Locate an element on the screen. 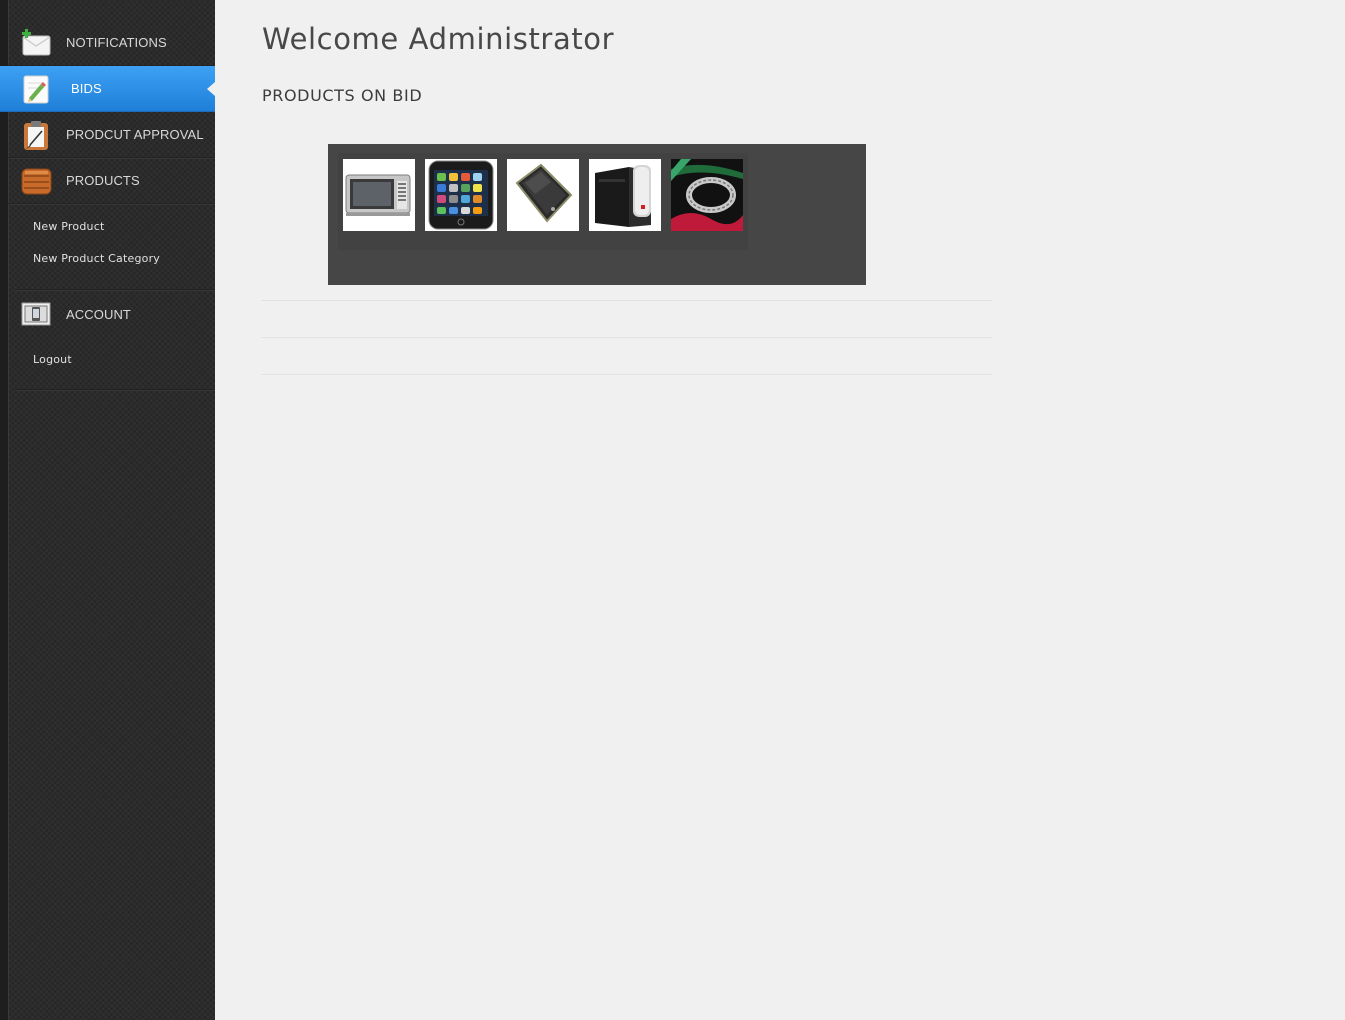  iphone-image is located at coordinates (461, 195).